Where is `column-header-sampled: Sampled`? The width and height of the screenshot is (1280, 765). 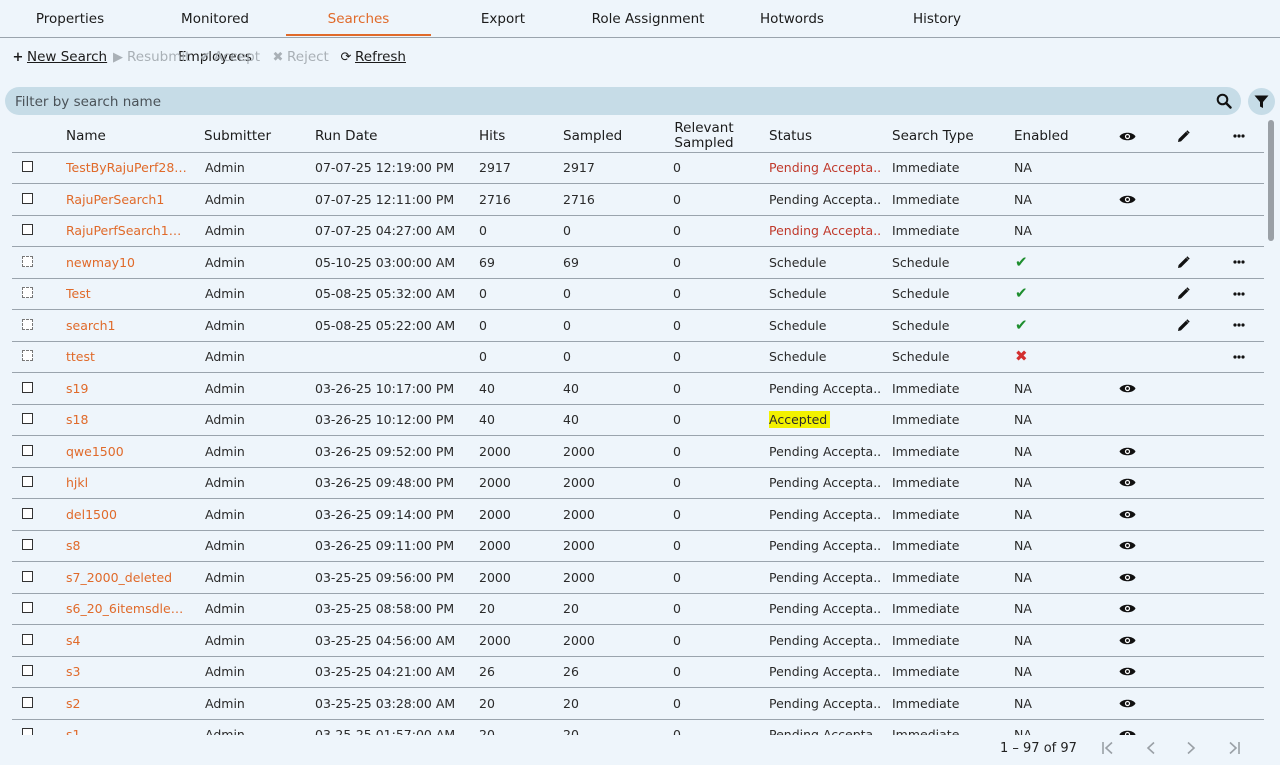 column-header-sampled: Sampled is located at coordinates (592, 136).